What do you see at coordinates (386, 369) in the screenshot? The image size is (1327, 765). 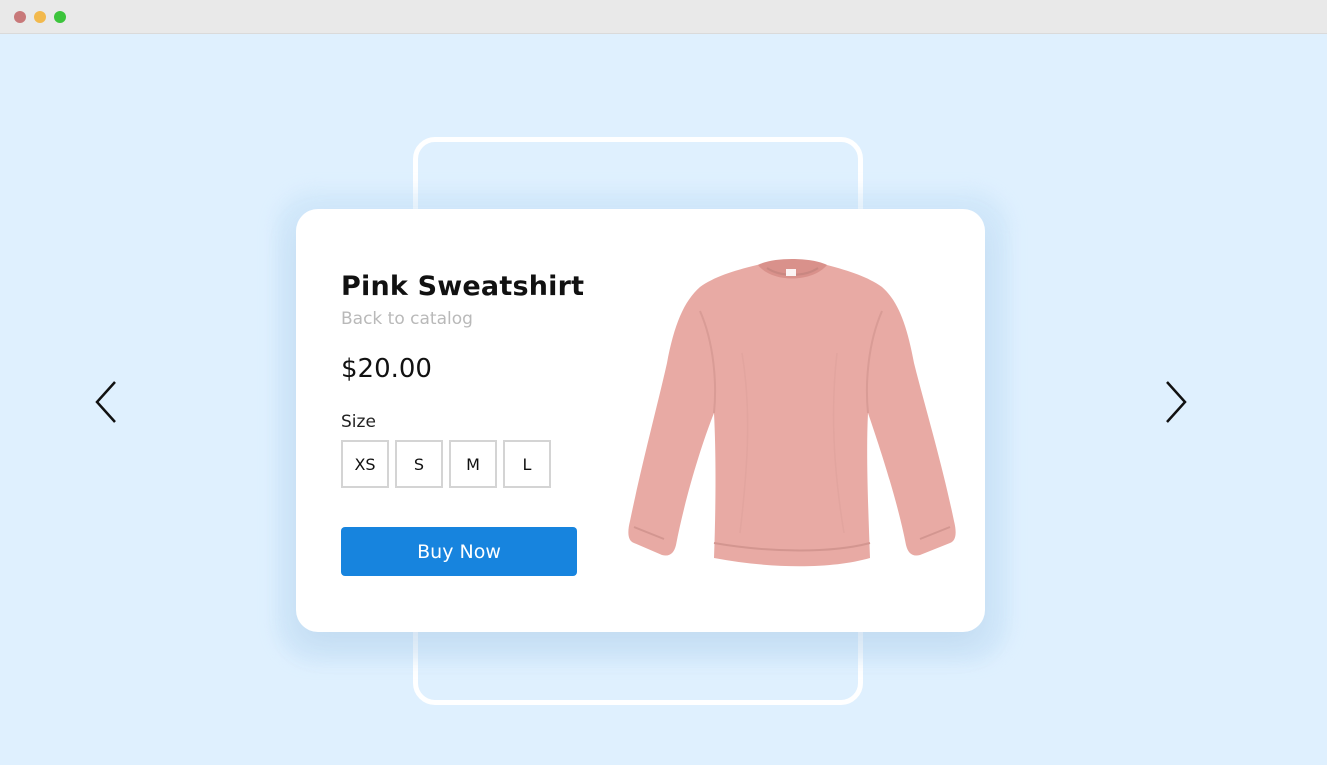 I see `product-price: $20.00` at bounding box center [386, 369].